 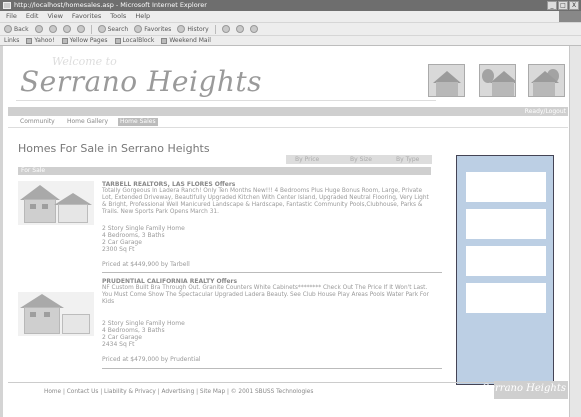 I want to click on mail-icon, so click(x=225, y=29).